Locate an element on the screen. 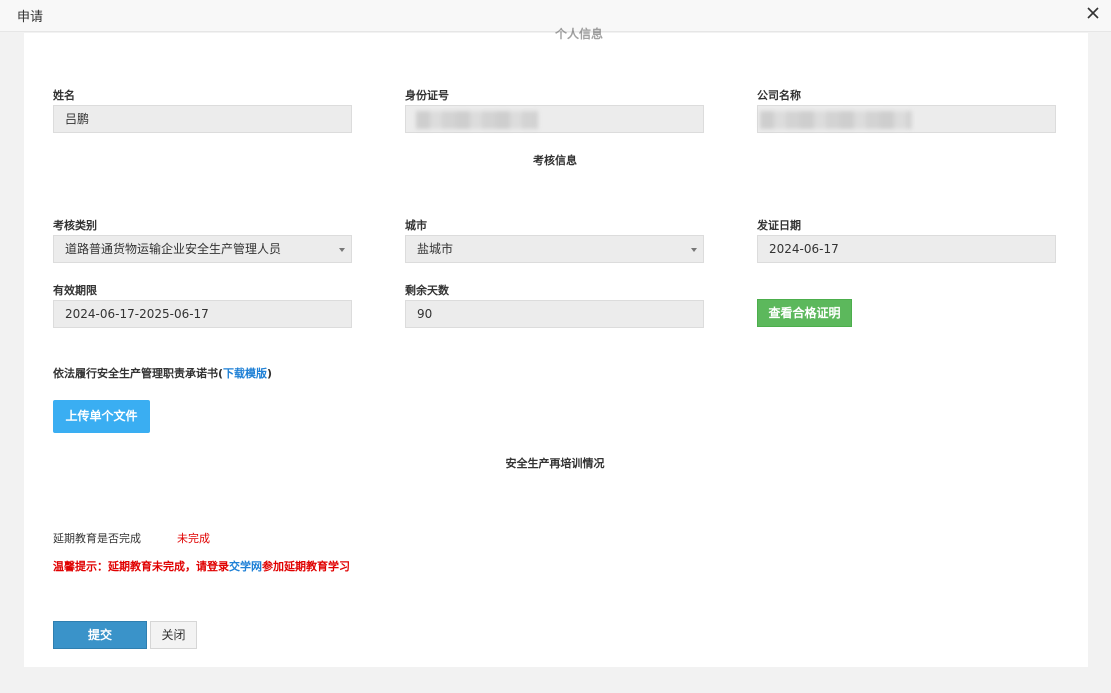  commitment-label: 依法履行安全生产管理职责承诺书(下载模版) is located at coordinates (162, 373).